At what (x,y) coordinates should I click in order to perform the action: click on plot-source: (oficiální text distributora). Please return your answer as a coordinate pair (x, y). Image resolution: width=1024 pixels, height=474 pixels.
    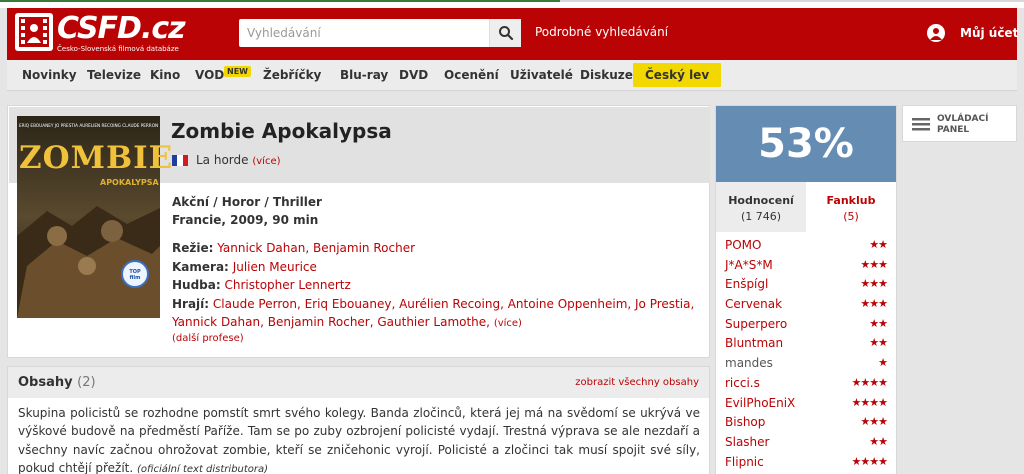
    Looking at the image, I should click on (203, 469).